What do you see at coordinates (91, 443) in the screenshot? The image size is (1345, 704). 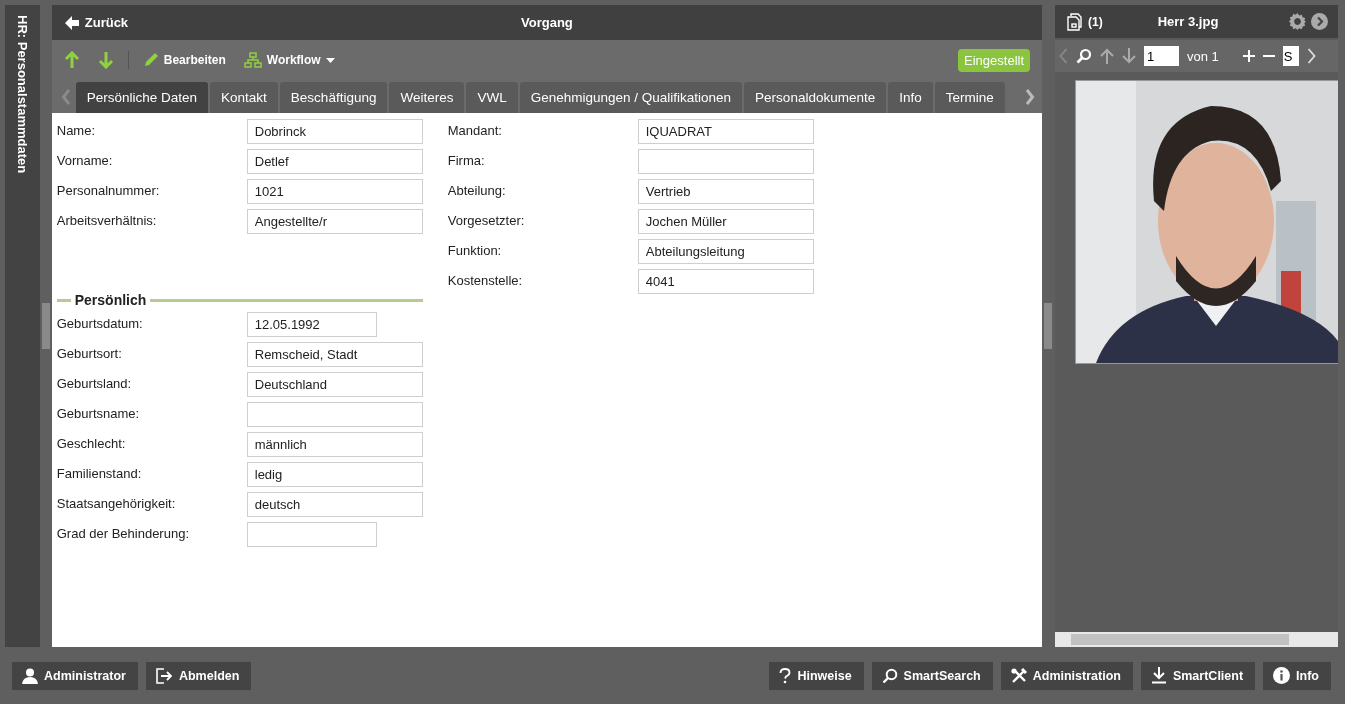 I see `field-label: Geschlecht:` at bounding box center [91, 443].